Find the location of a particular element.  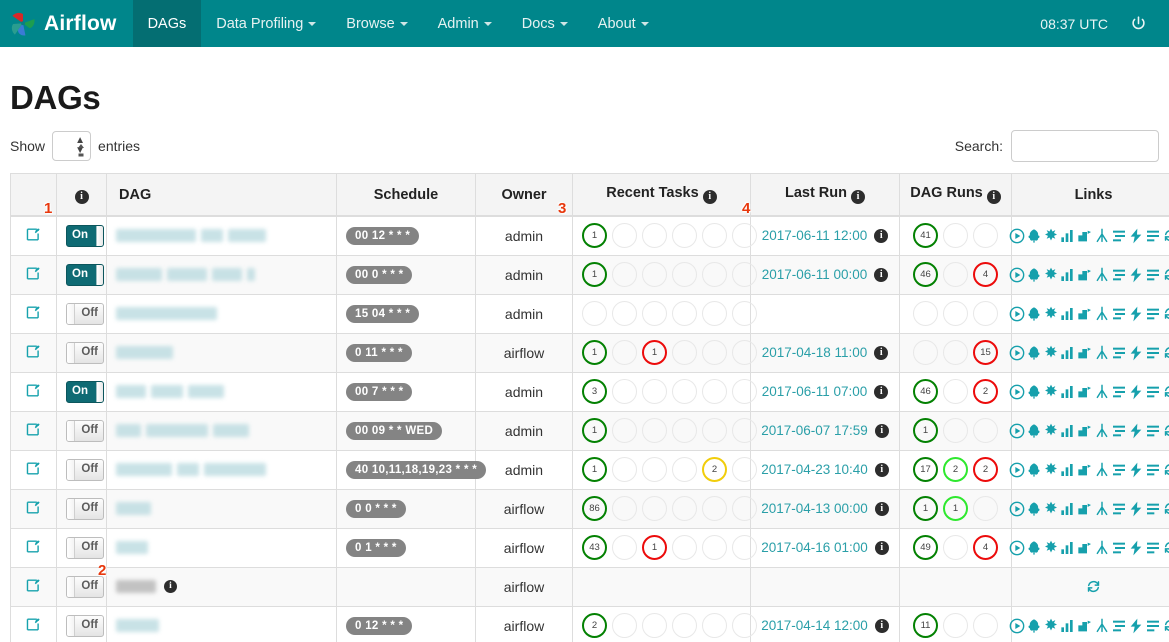

task-state-circle: 43 is located at coordinates (594, 547).